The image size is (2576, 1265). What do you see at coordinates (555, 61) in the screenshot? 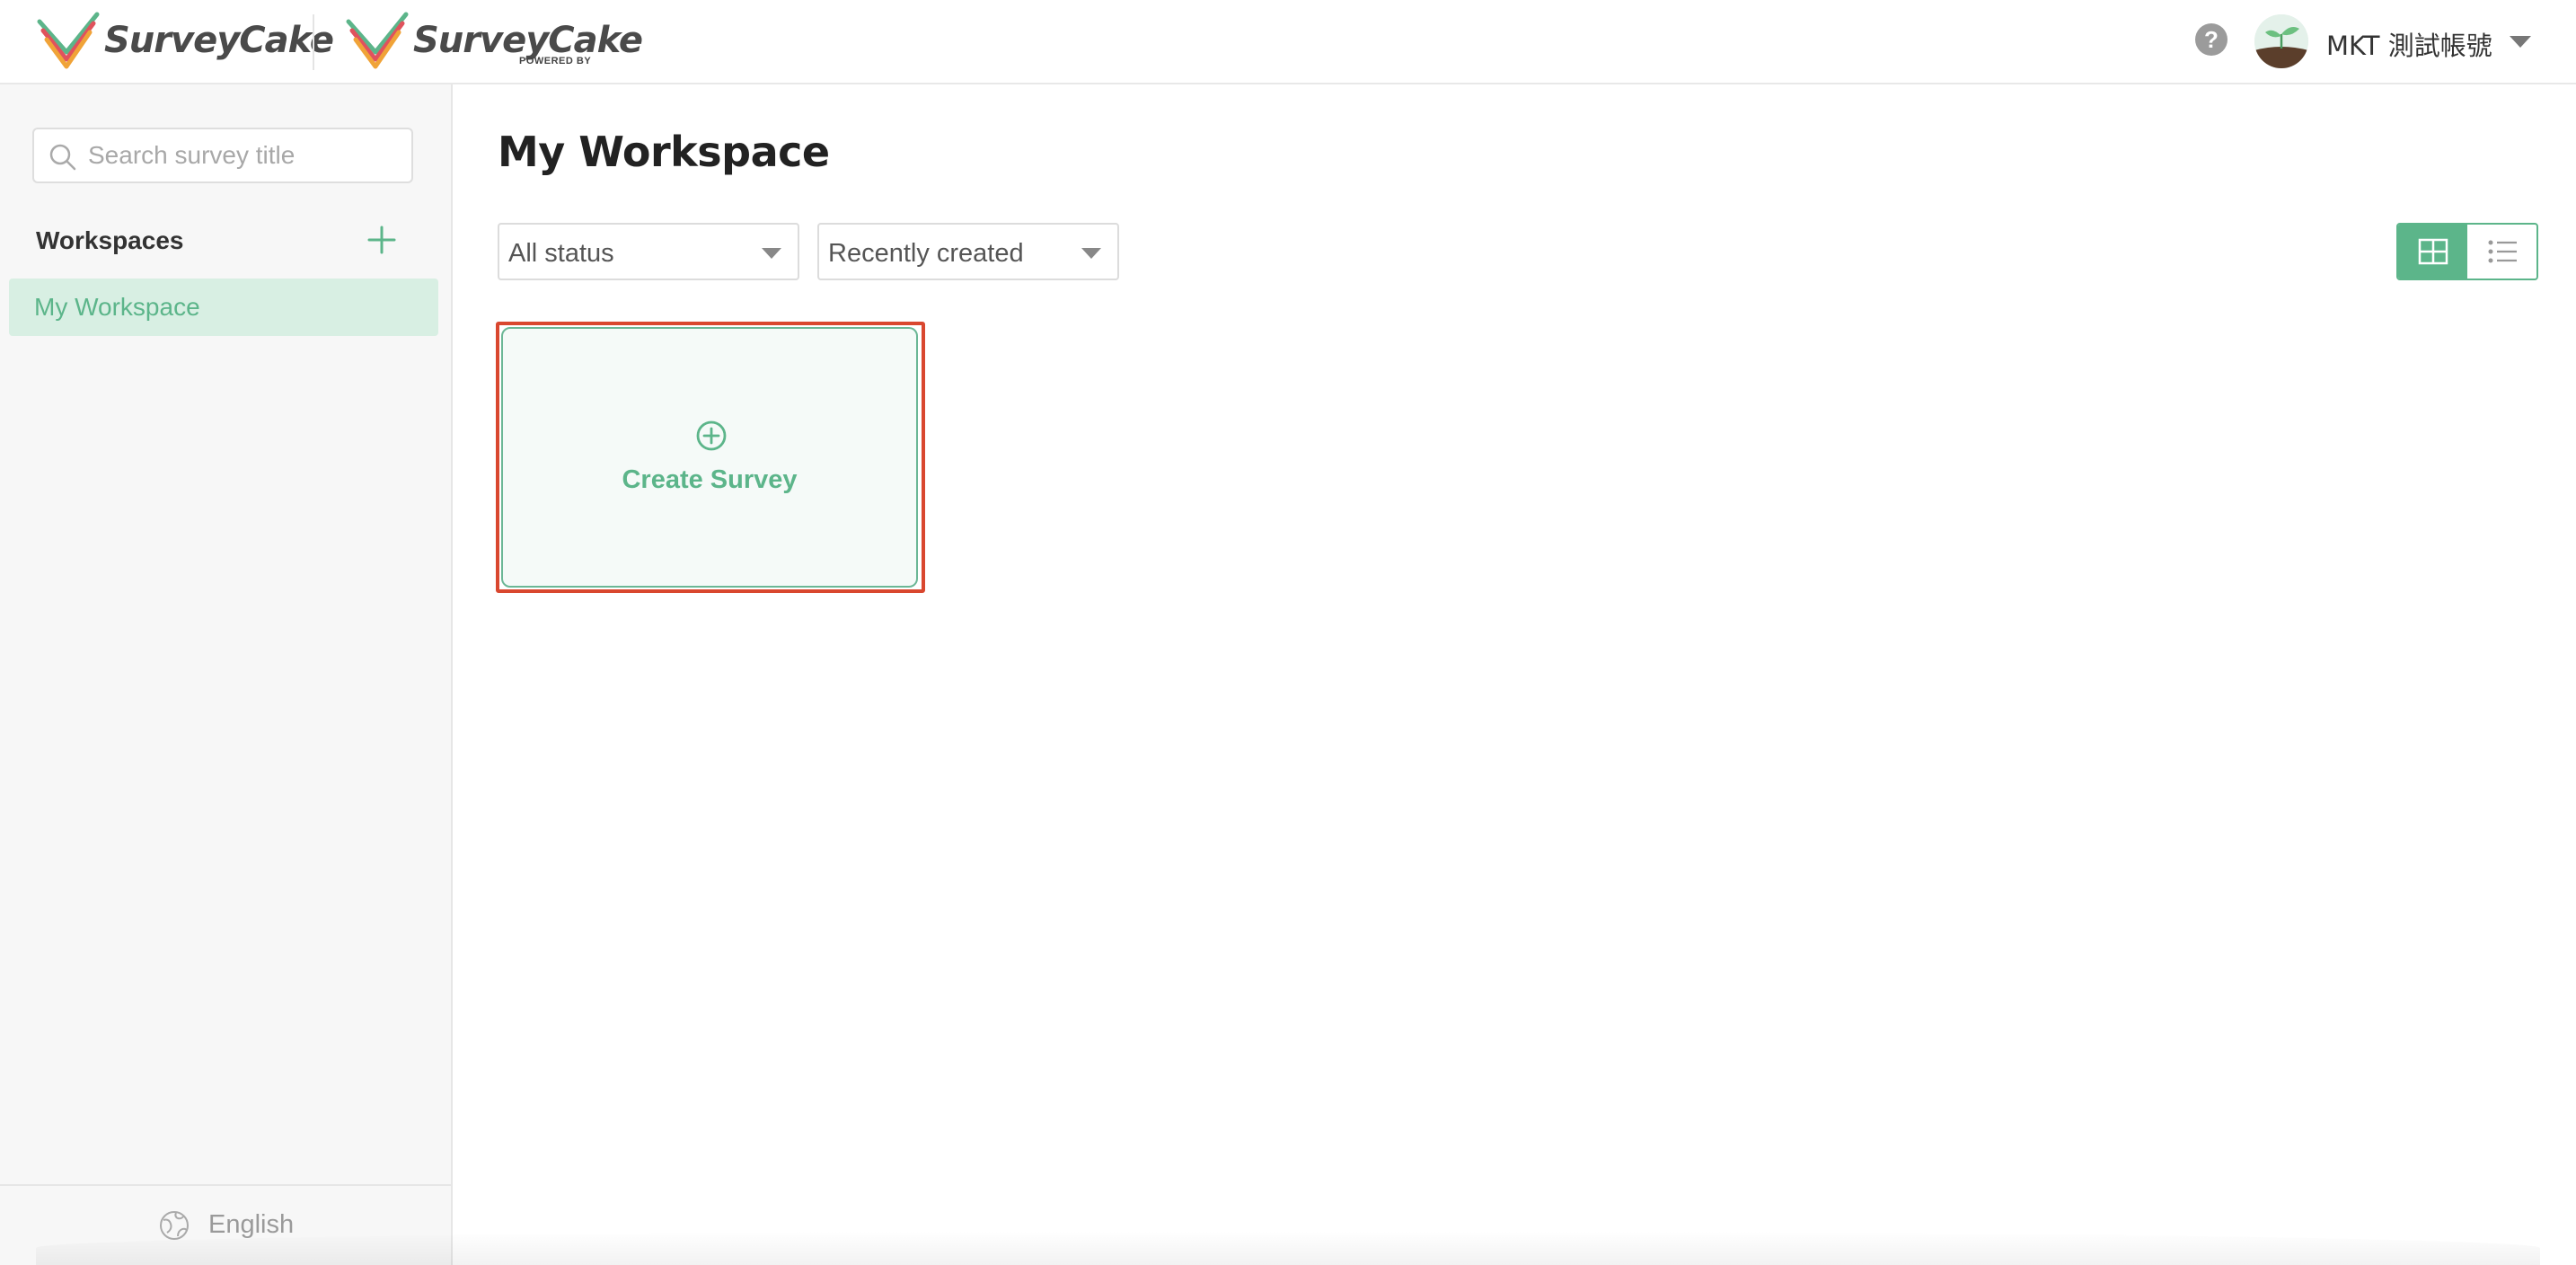
I see `powered-by-label: POWERED BY` at bounding box center [555, 61].